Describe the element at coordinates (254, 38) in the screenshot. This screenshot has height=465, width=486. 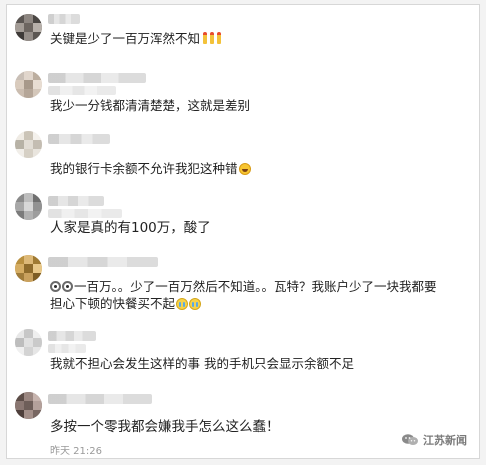
I see `comment-text: 关键是少了一百万浑然不知` at that location.